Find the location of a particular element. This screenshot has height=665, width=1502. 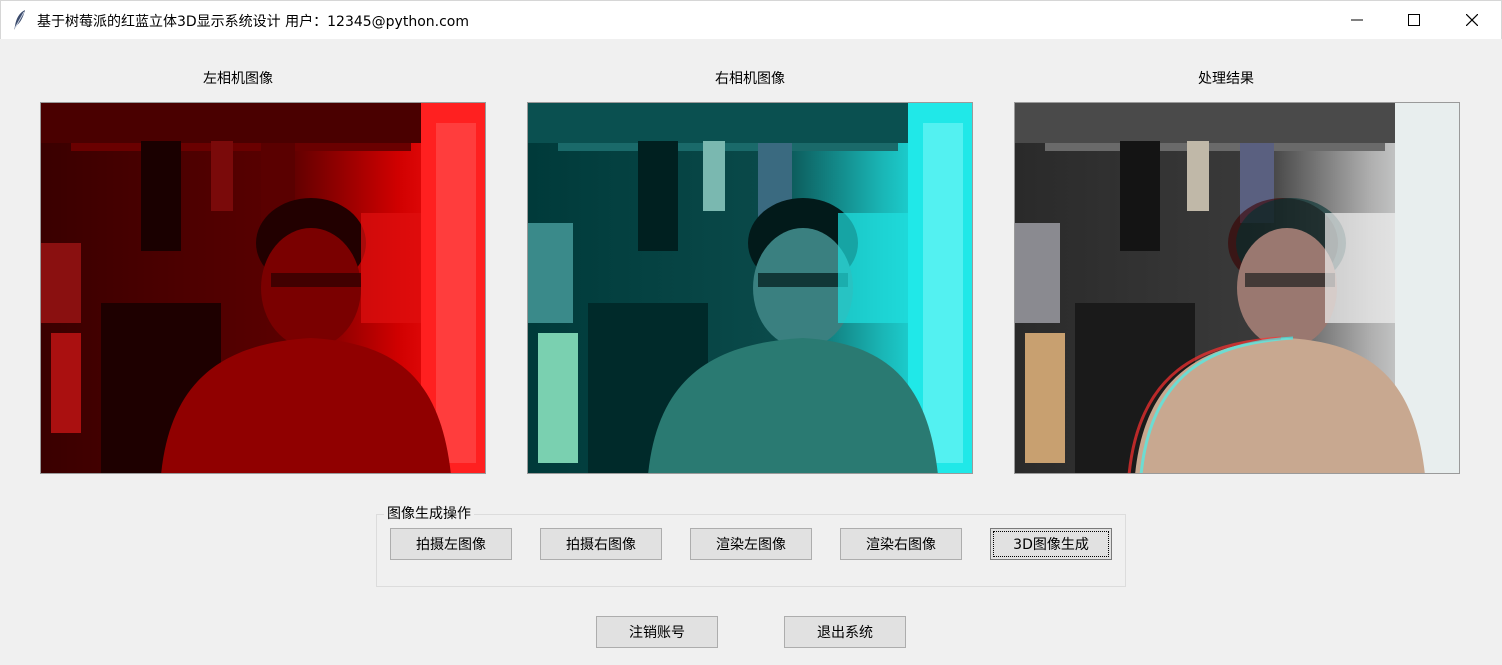

close-icon is located at coordinates (1472, 20).